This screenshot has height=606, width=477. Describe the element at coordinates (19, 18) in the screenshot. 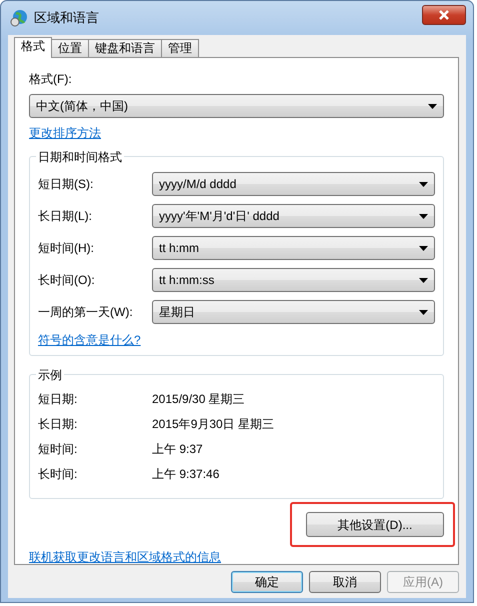

I see `globe-icon` at that location.